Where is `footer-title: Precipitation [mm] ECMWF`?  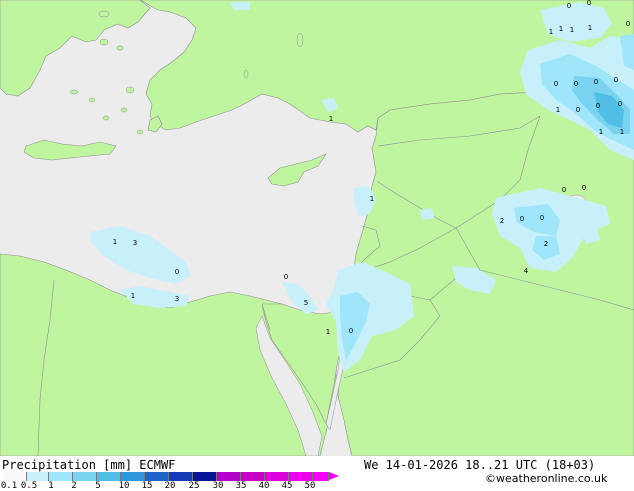
footer-title: Precipitation [mm] ECMWF is located at coordinates (89, 465).